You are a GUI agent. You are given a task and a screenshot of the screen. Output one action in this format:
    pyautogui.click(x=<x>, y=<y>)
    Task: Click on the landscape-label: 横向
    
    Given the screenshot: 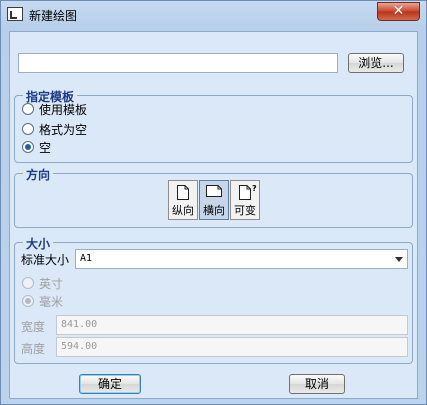 What is the action you would take?
    pyautogui.click(x=214, y=210)
    